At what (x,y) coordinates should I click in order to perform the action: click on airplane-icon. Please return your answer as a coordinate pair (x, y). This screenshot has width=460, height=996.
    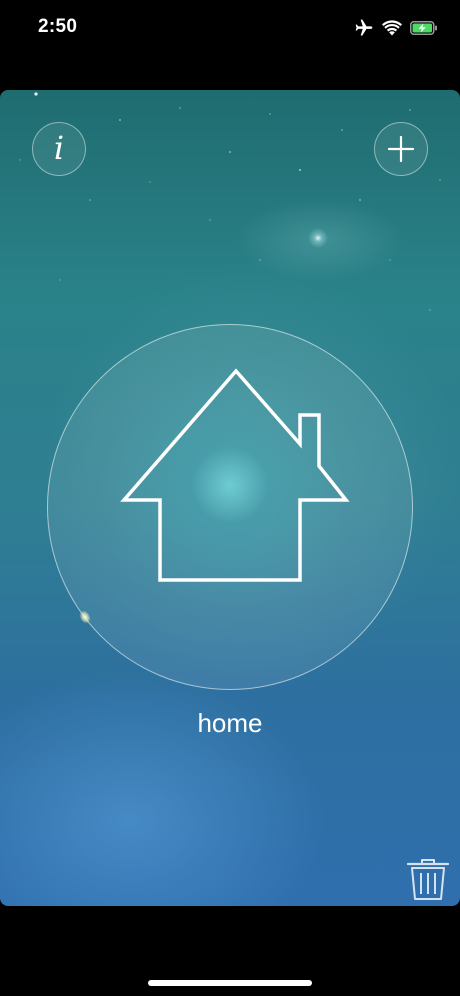
    Looking at the image, I should click on (364, 27).